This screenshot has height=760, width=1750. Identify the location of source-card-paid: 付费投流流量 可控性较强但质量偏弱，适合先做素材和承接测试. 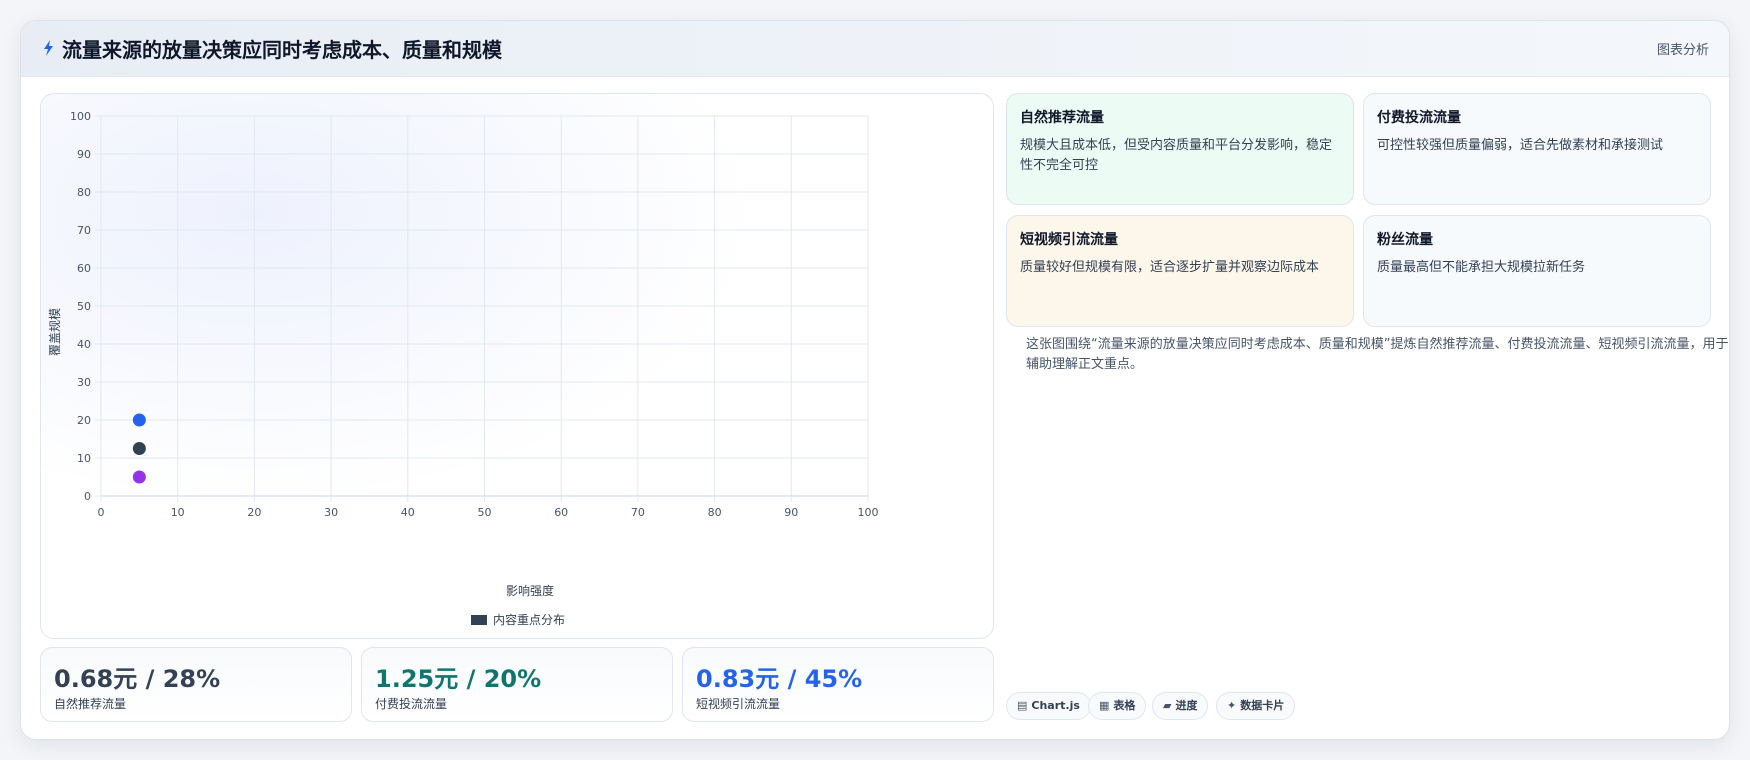
(1537, 149).